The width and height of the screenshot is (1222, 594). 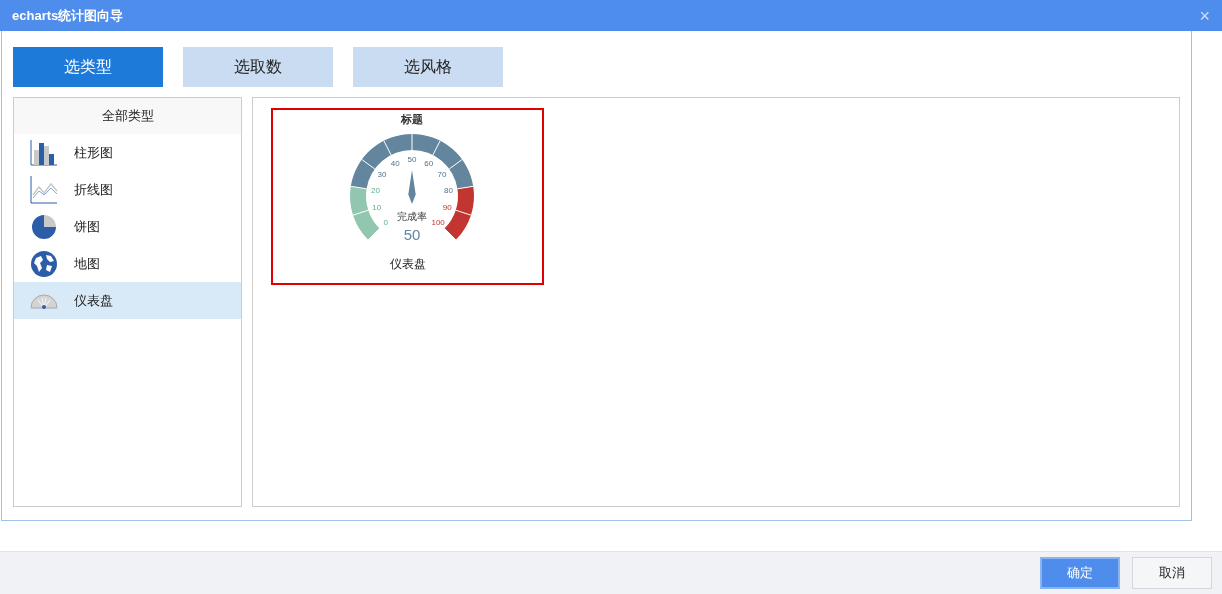 I want to click on gauge-tick-label: 90, so click(x=447, y=208).